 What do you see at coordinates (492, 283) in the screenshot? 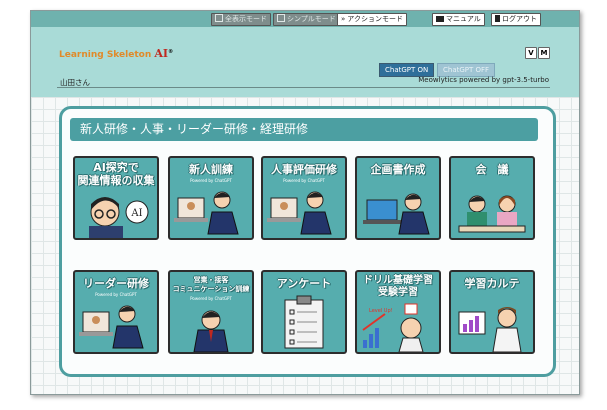
I see `card-label: 学習カルテ` at bounding box center [492, 283].